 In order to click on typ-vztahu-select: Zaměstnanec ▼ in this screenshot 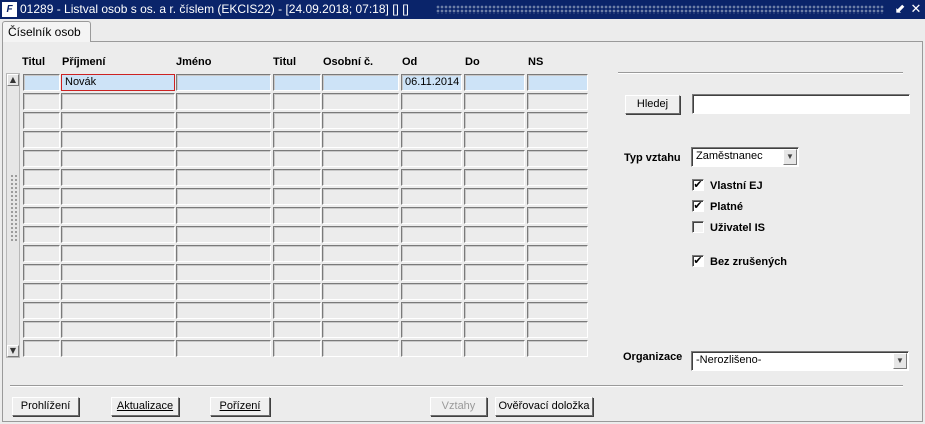, I will do `click(745, 157)`.